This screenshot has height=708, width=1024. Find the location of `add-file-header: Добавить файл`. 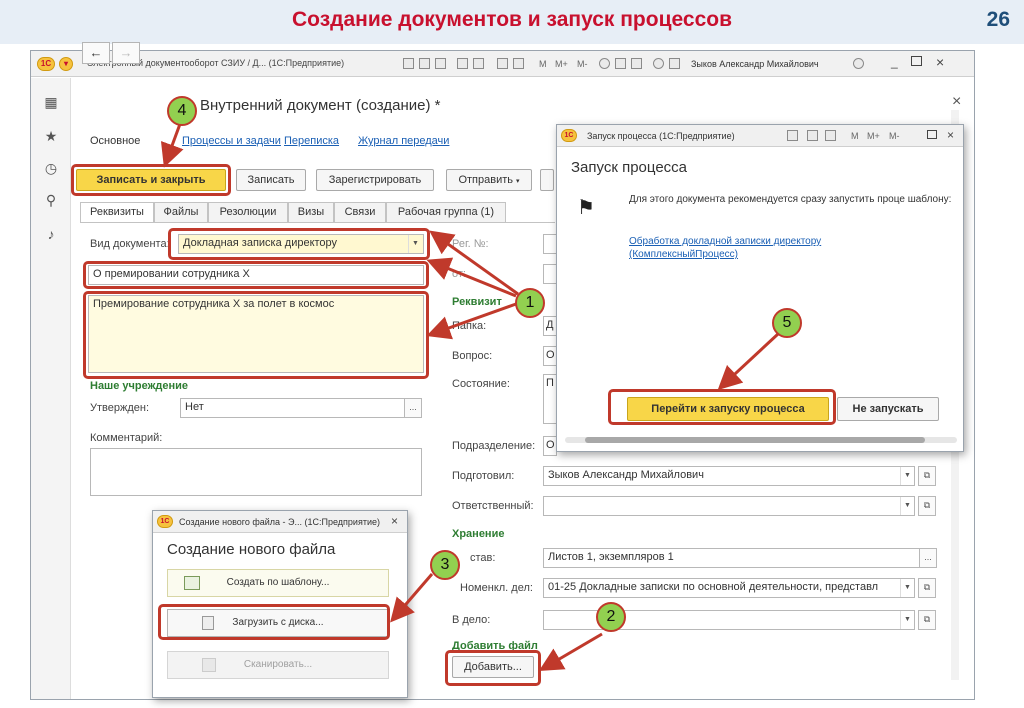

add-file-header: Добавить файл is located at coordinates (495, 646).